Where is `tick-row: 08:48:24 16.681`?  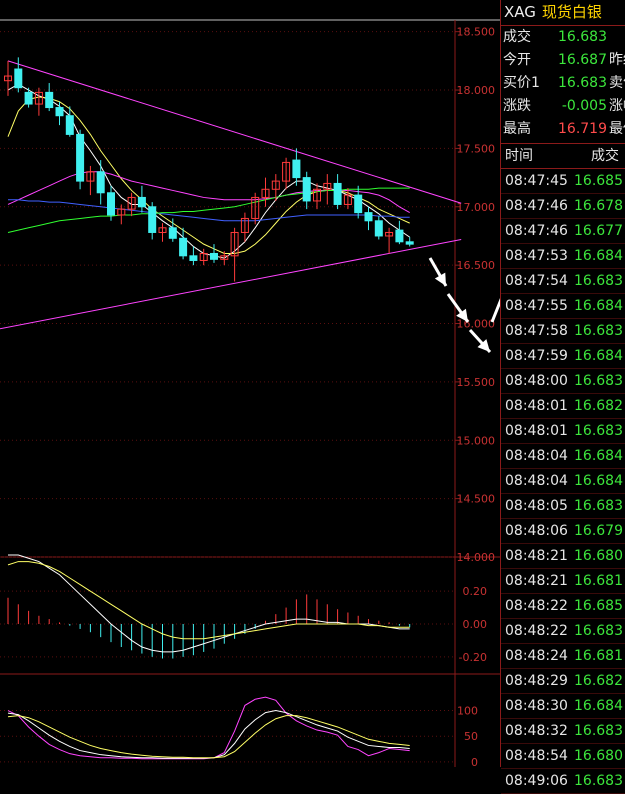
tick-row: 08:48:24 16.681 is located at coordinates (563, 656).